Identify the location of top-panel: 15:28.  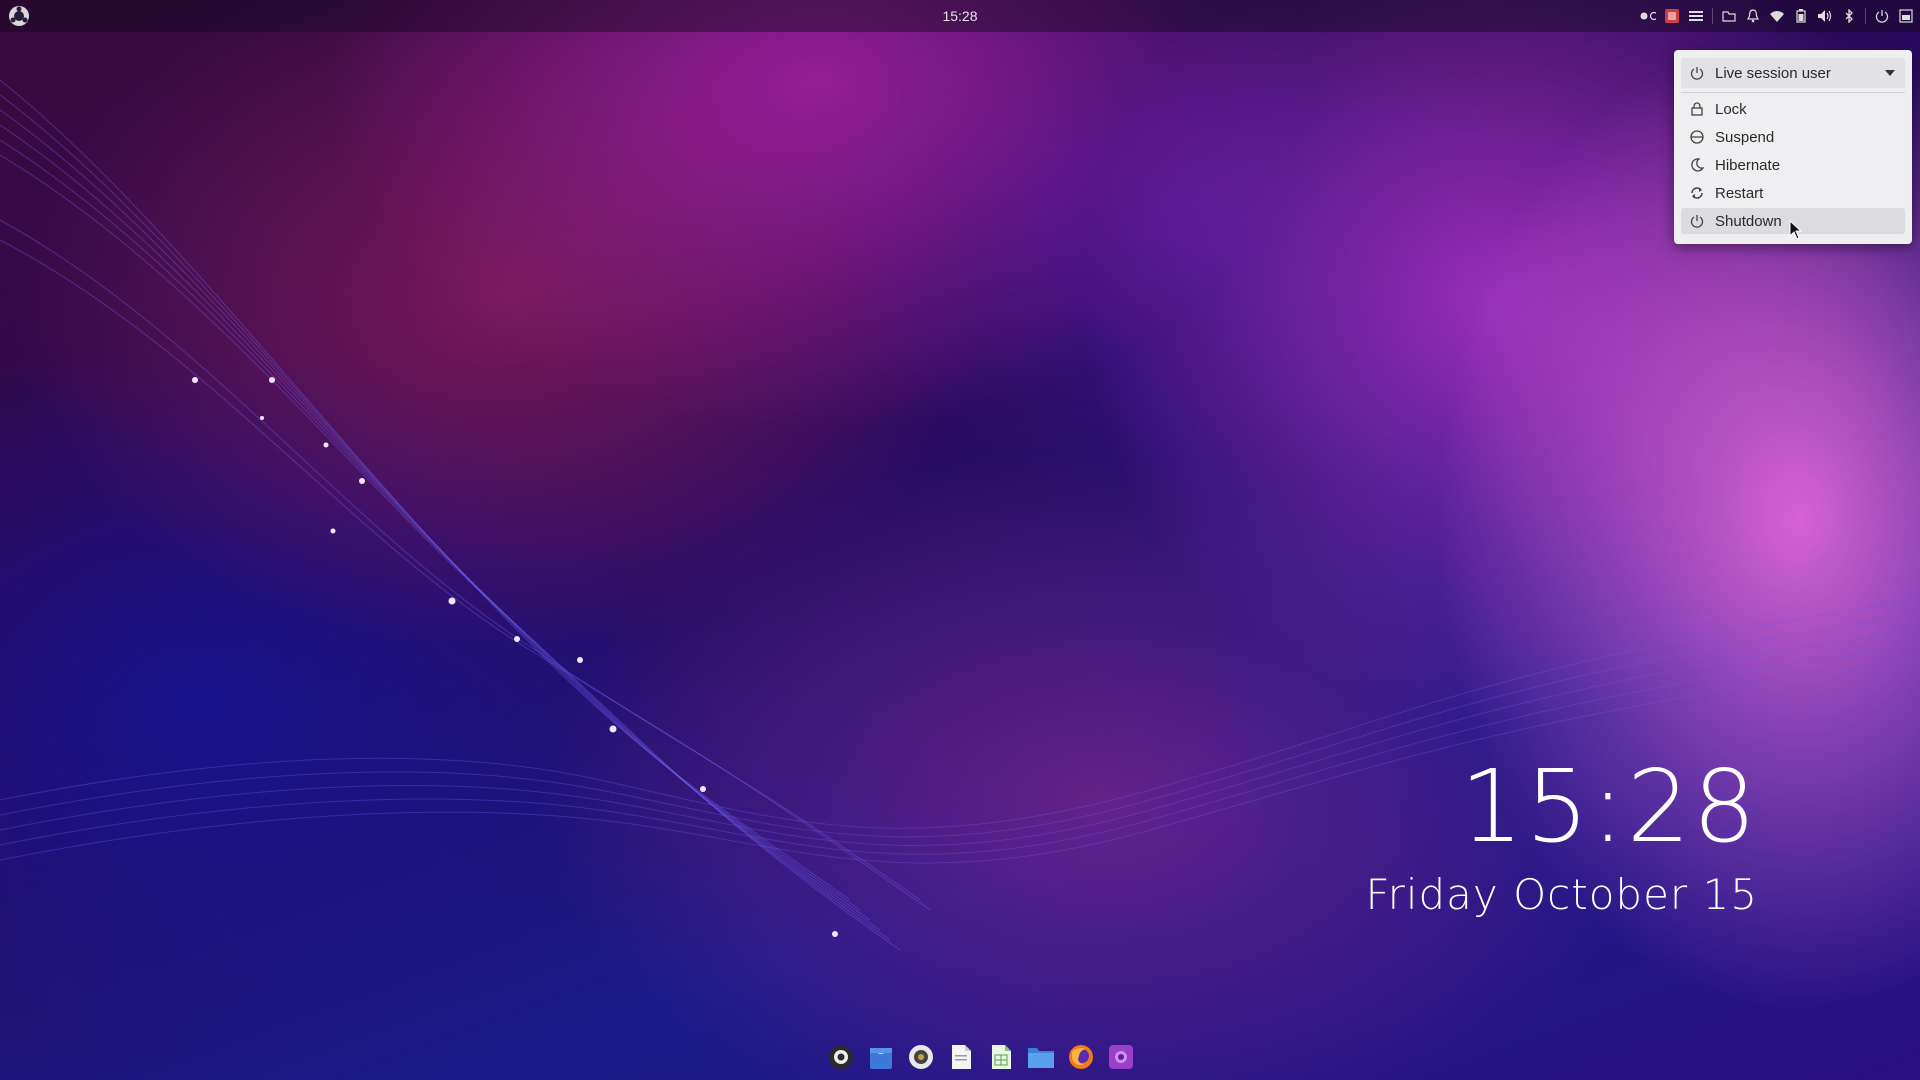
(960, 16).